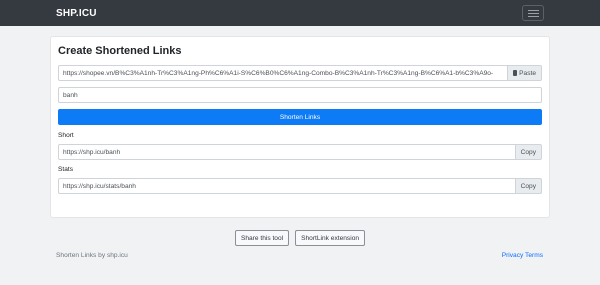 The image size is (600, 285). I want to click on footer-credit: Shorten Links by shp.icu, so click(92, 255).